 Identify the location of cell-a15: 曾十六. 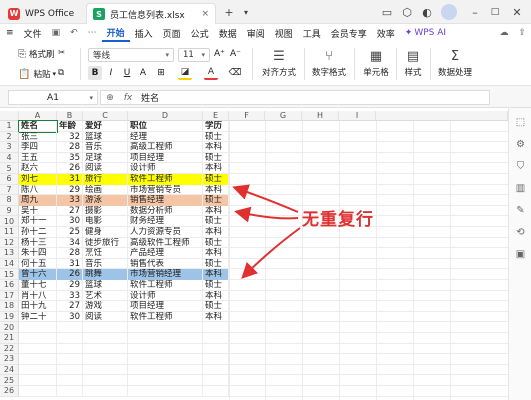
(38, 274).